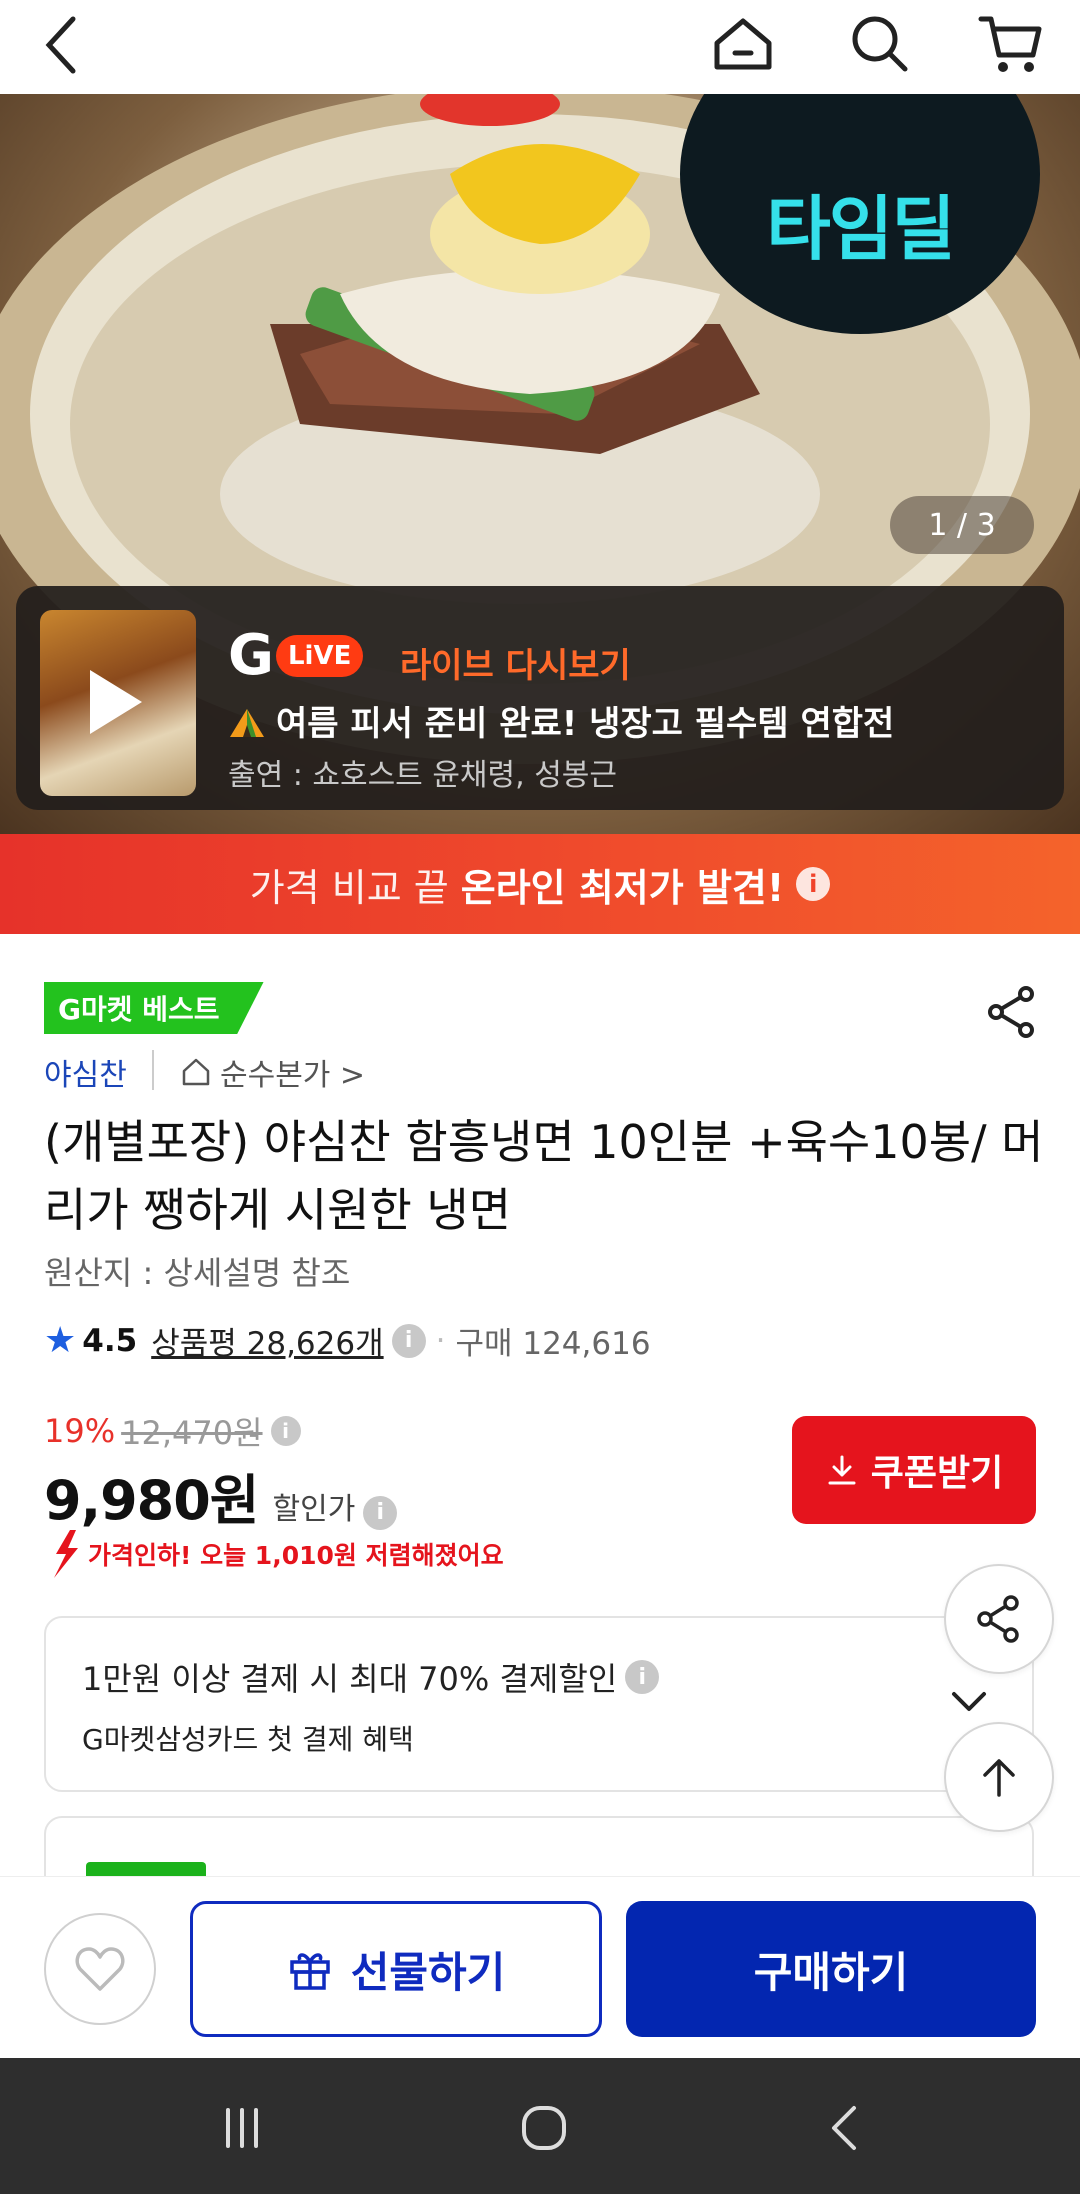 This screenshot has width=1080, height=2194. I want to click on discount-row: 19% 12,470원 i, so click(172, 1431).